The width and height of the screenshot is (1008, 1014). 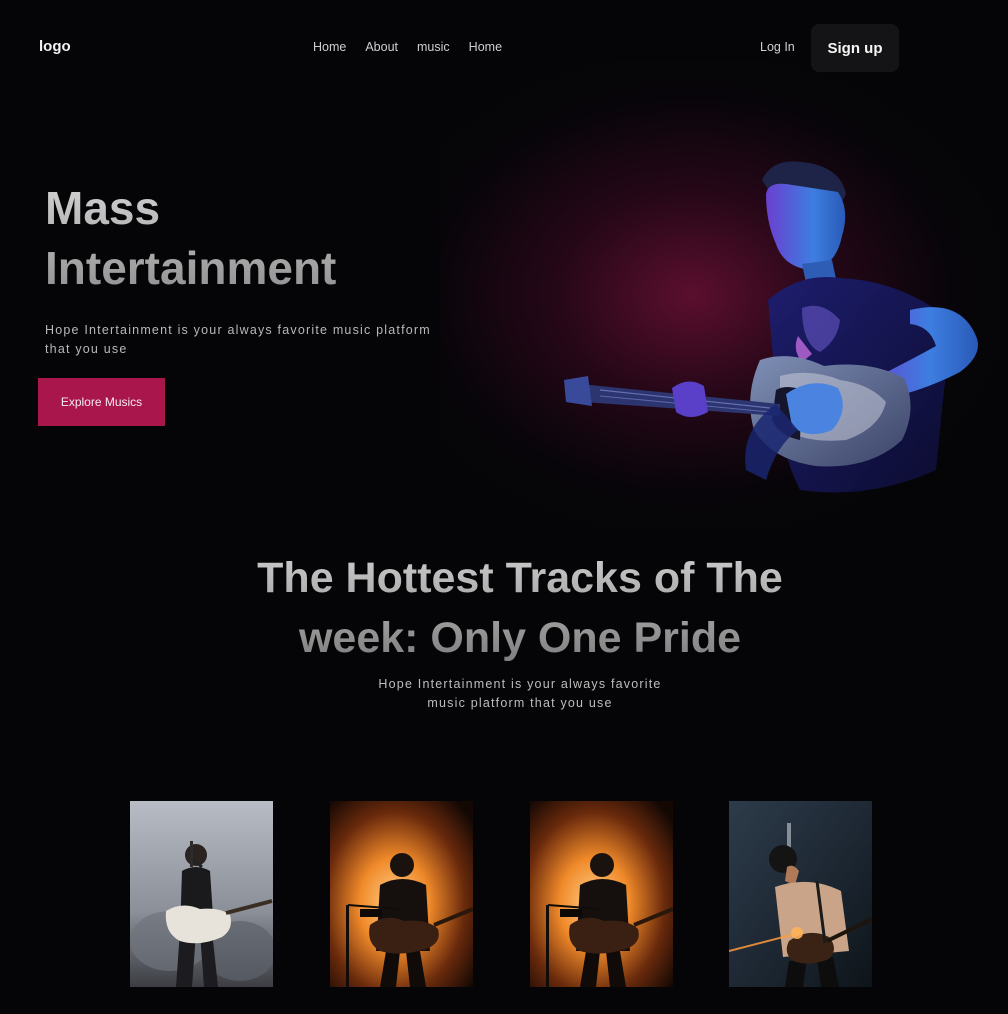 What do you see at coordinates (329, 47) in the screenshot?
I see `nav-link-home: Home` at bounding box center [329, 47].